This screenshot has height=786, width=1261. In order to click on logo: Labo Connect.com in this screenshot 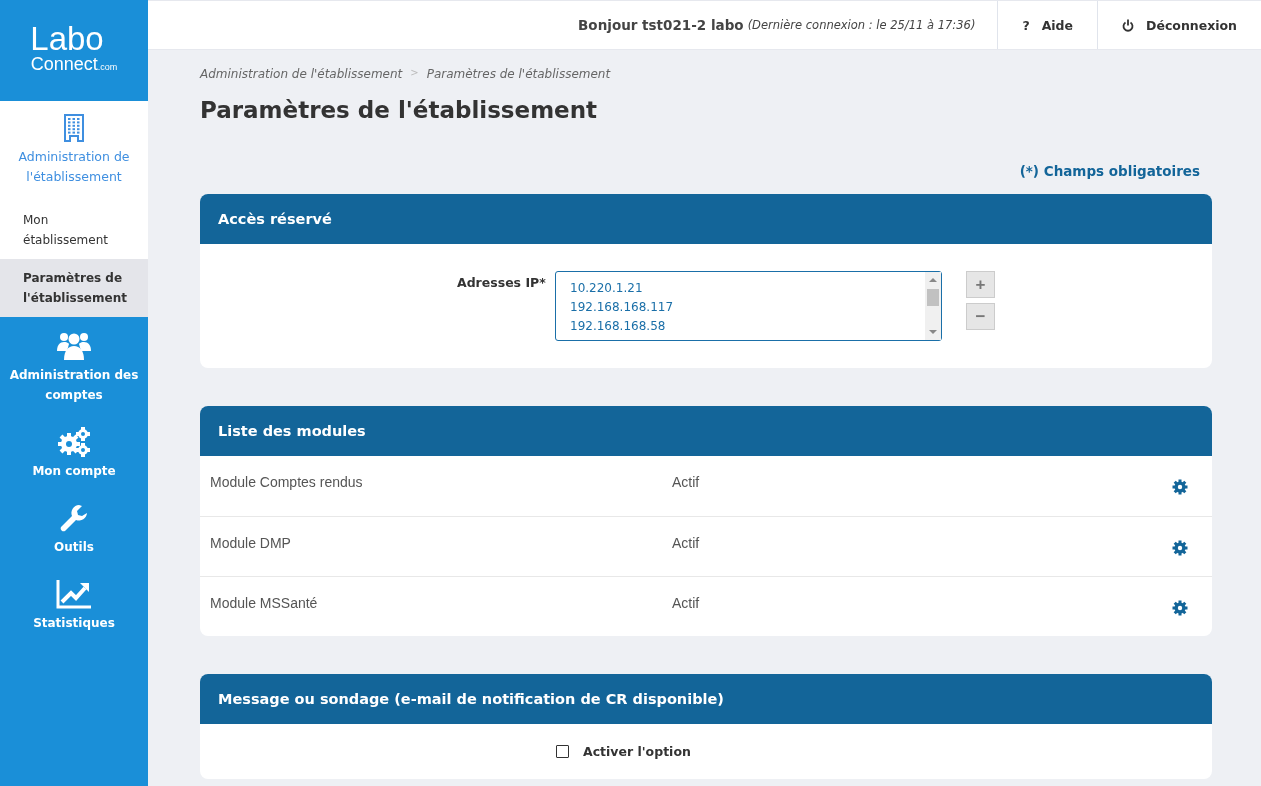, I will do `click(74, 47)`.